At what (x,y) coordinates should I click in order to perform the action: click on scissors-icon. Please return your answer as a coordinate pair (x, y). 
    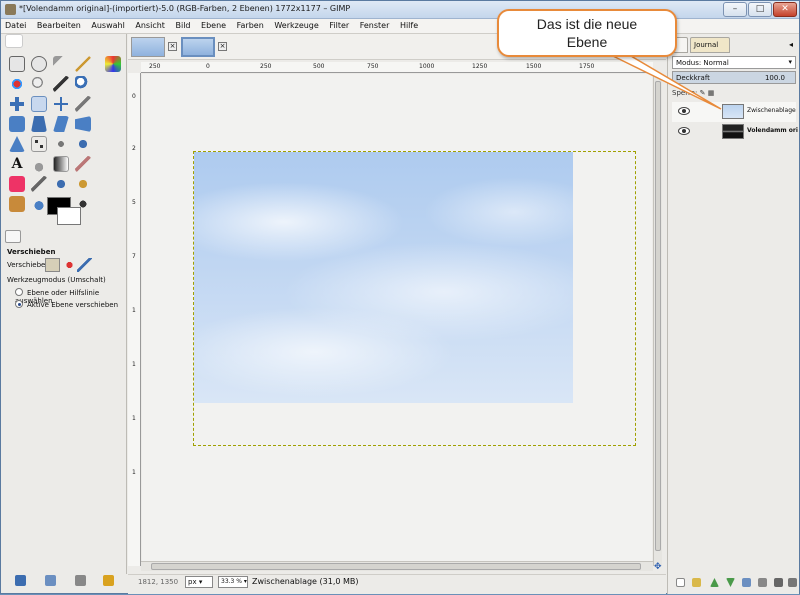
    Looking at the image, I should click on (39, 84).